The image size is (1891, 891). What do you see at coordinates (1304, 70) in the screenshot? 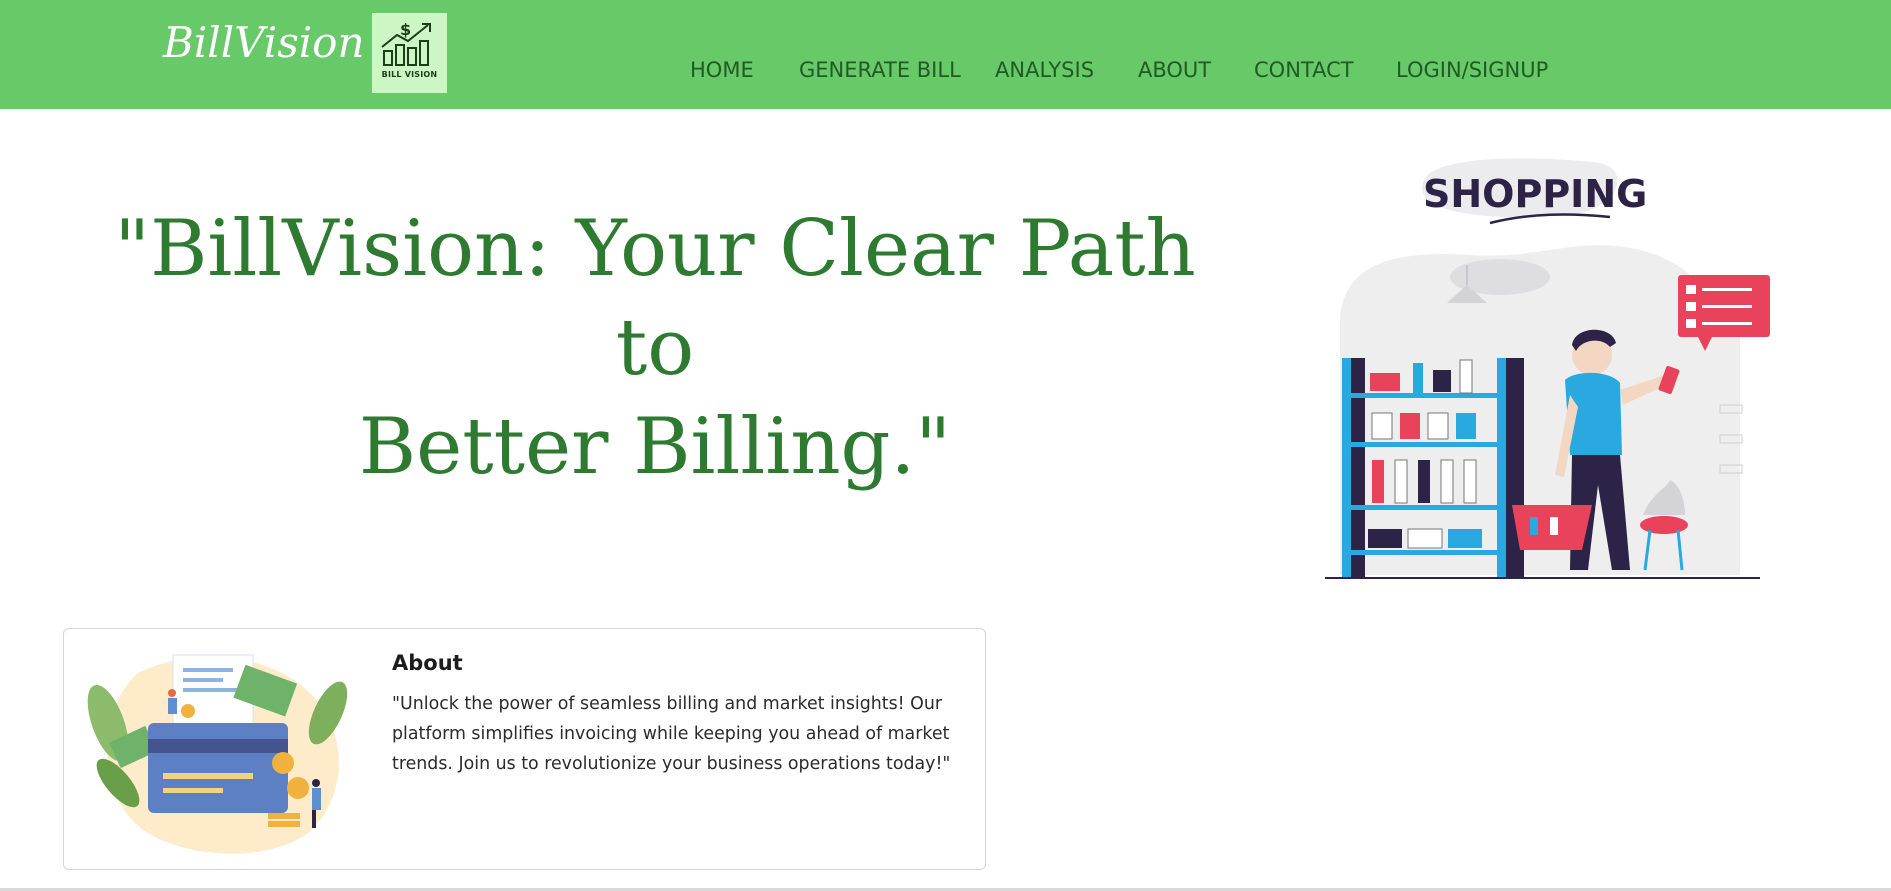
I see `nav-contact: CONTACT` at bounding box center [1304, 70].